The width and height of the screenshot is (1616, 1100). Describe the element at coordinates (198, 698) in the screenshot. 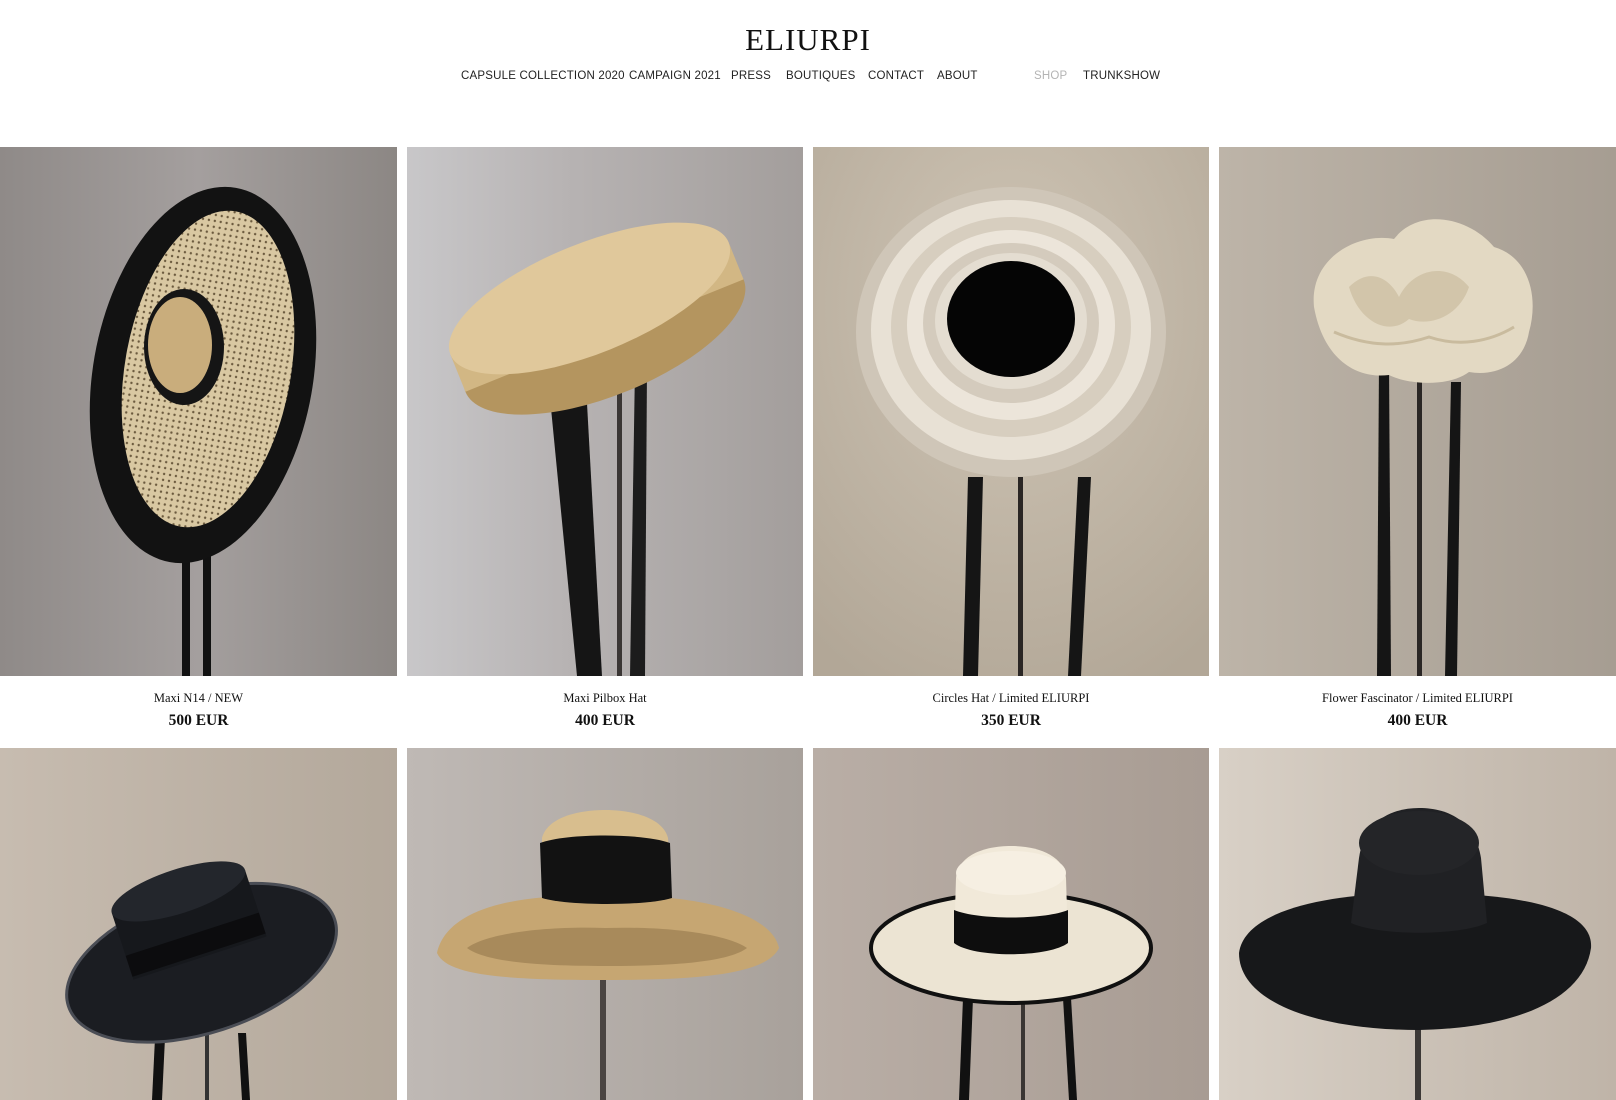

I see `product-name: Maxi N14 / NEW` at that location.